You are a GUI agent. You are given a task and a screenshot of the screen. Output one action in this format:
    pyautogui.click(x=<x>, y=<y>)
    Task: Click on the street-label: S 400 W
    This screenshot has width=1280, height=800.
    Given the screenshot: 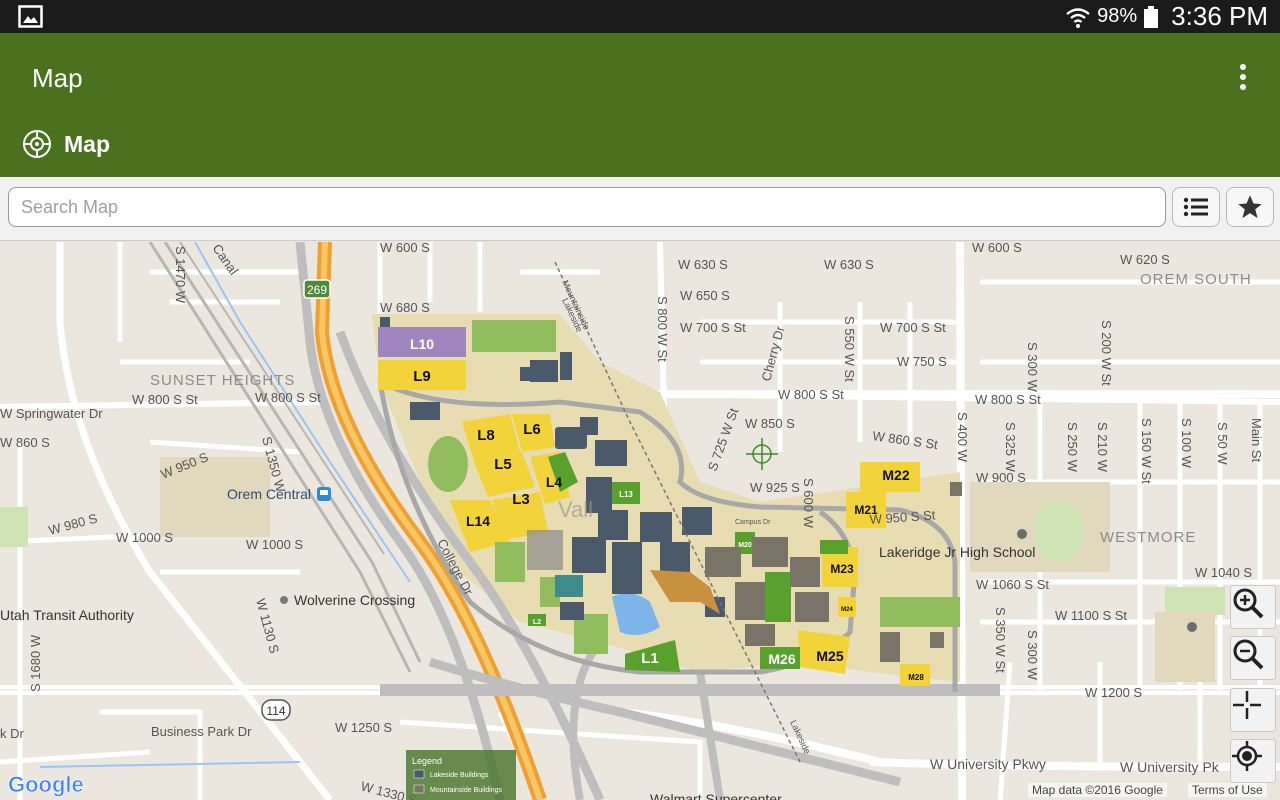 What is the action you would take?
    pyautogui.click(x=962, y=437)
    